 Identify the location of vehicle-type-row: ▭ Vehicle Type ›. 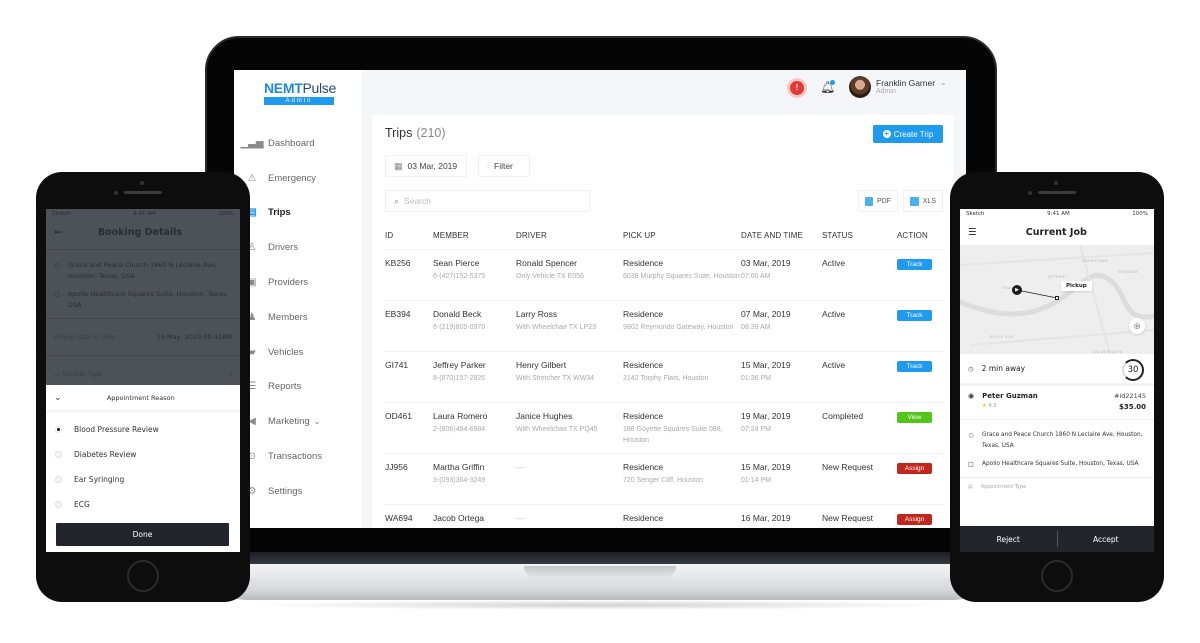
(143, 374).